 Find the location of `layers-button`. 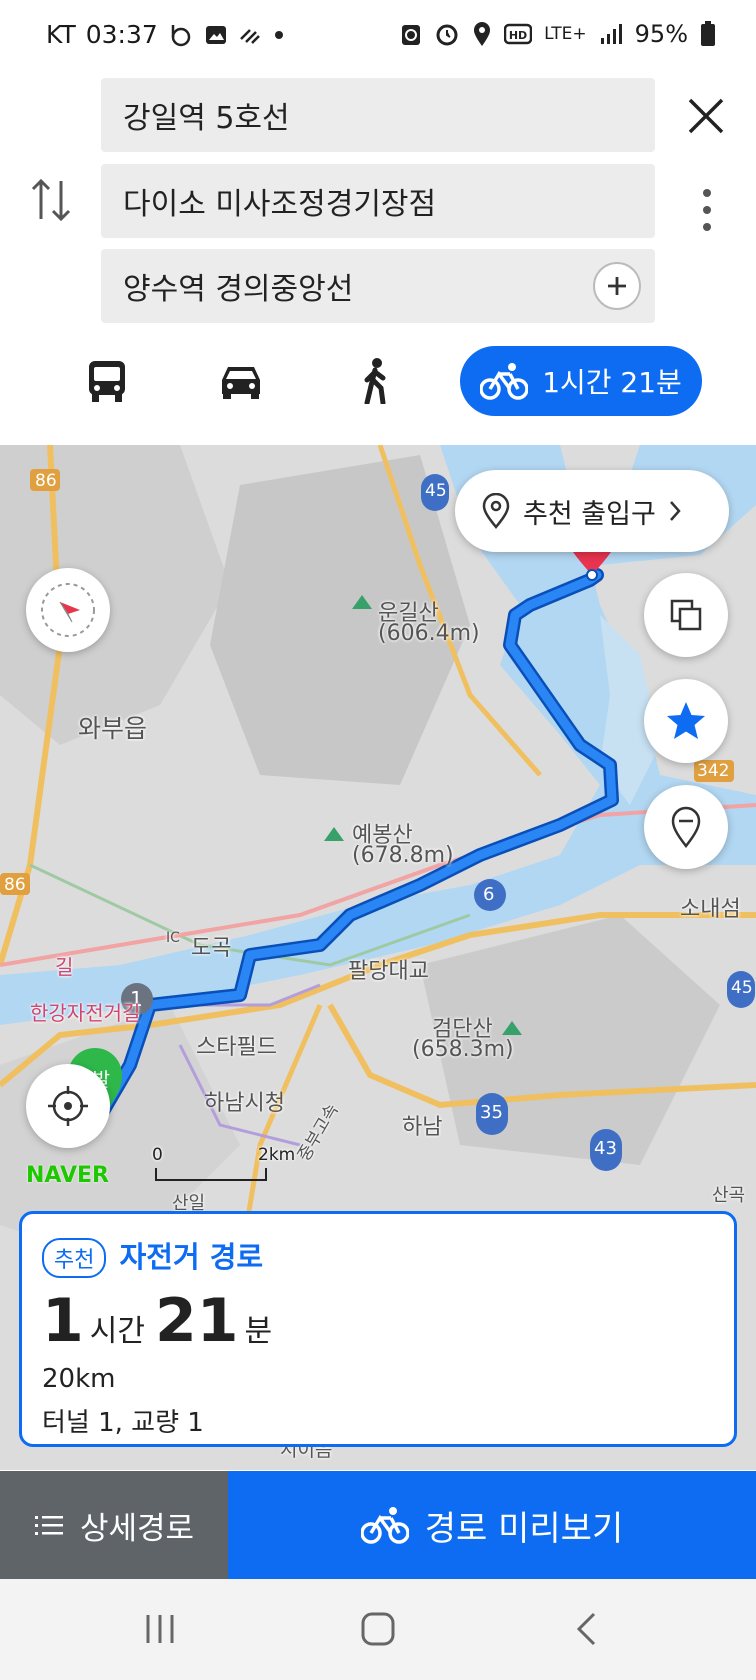

layers-button is located at coordinates (686, 615).